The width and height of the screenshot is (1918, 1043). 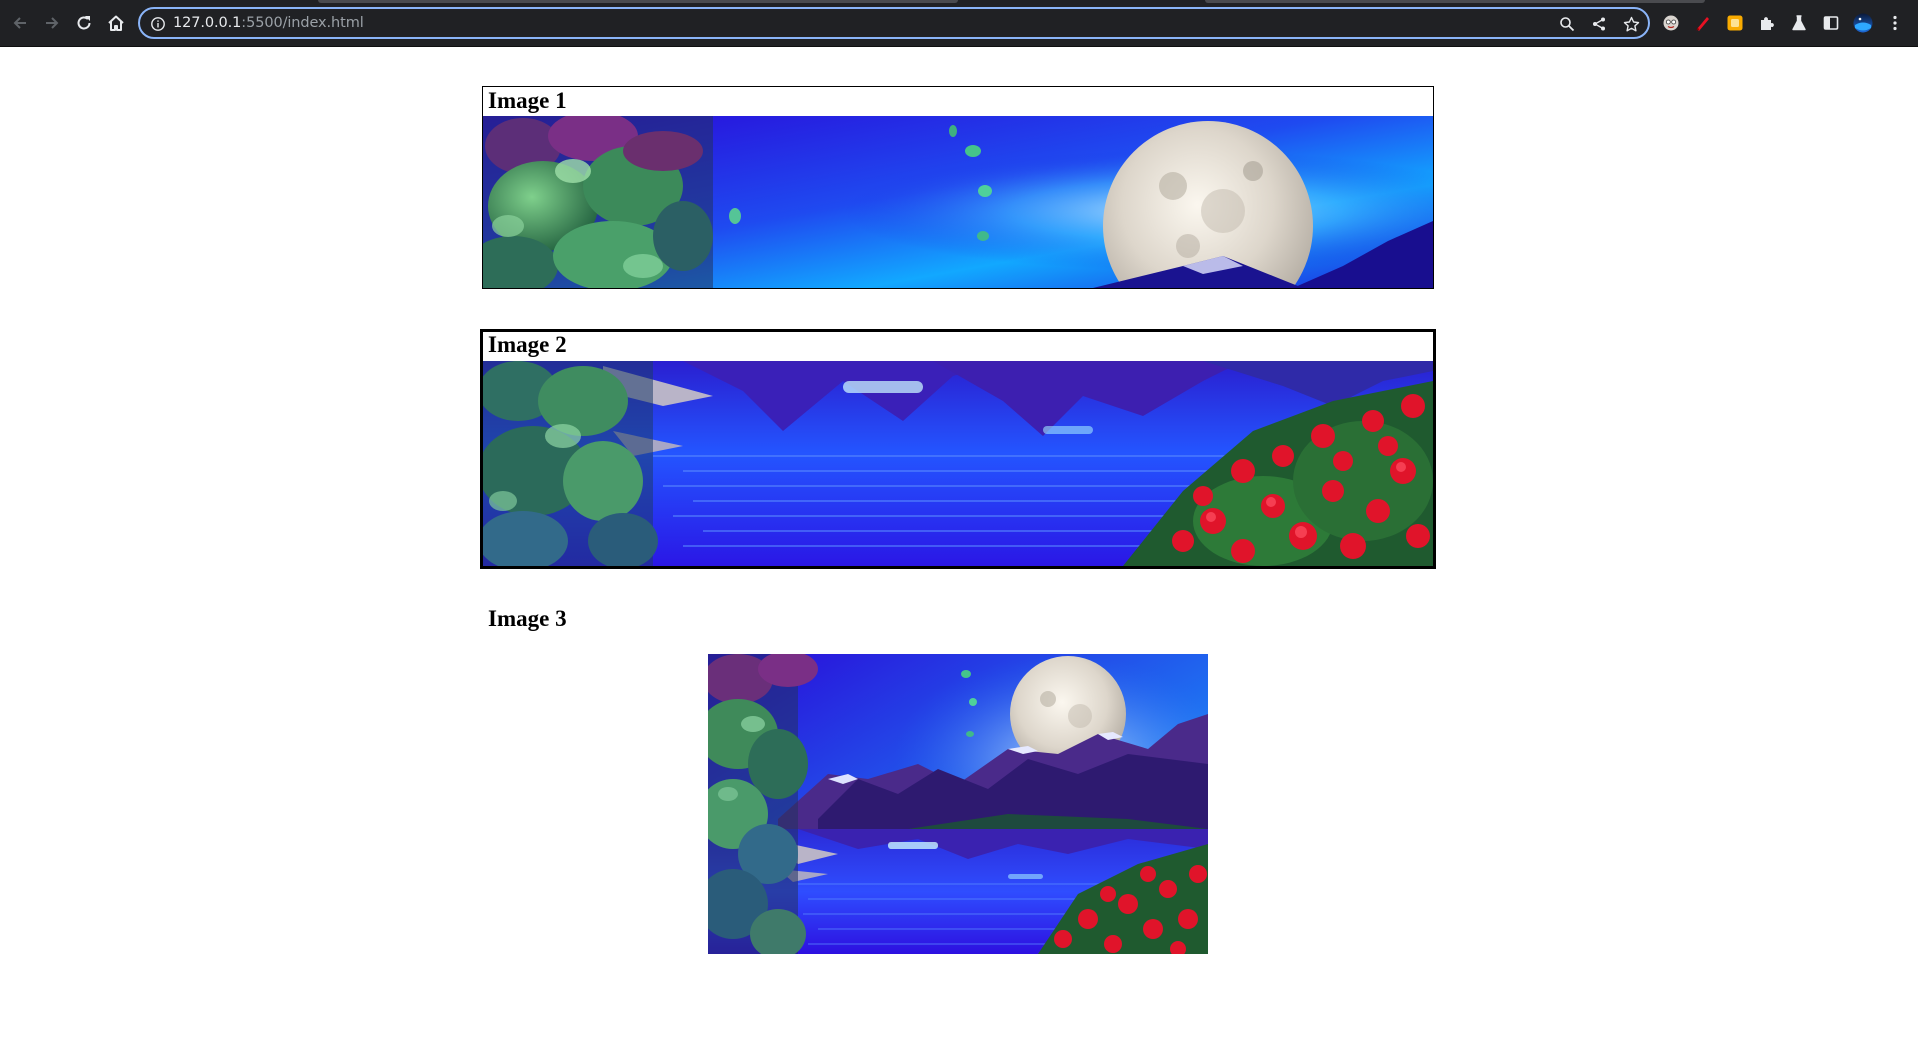 What do you see at coordinates (894, 23) in the screenshot?
I see `address-bar: 127.0.0.1:5500/index.html` at bounding box center [894, 23].